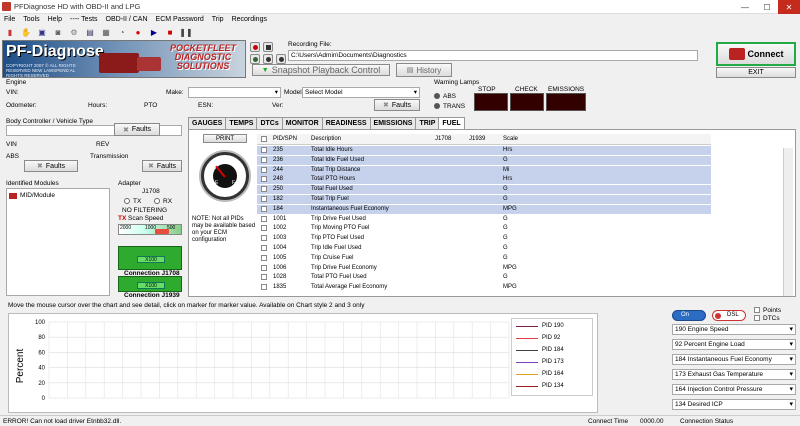 The height and width of the screenshot is (426, 800). Describe the element at coordinates (789, 7) in the screenshot. I see `close-button: ✕` at that location.